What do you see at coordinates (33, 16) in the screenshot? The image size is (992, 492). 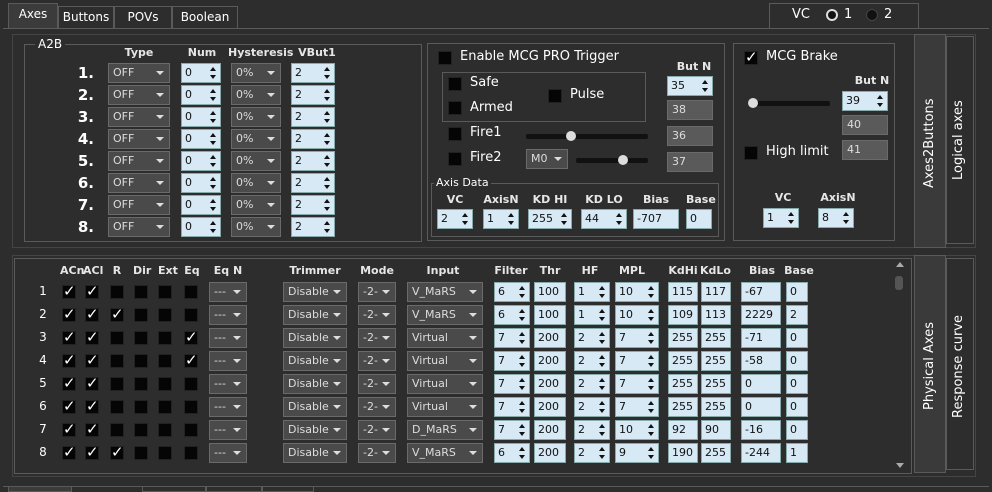 I see `tab-axes: Axes` at bounding box center [33, 16].